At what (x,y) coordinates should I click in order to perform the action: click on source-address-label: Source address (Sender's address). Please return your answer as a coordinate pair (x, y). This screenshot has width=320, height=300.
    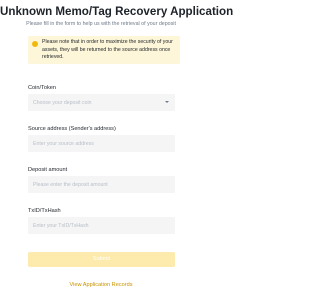
    Looking at the image, I should click on (72, 129).